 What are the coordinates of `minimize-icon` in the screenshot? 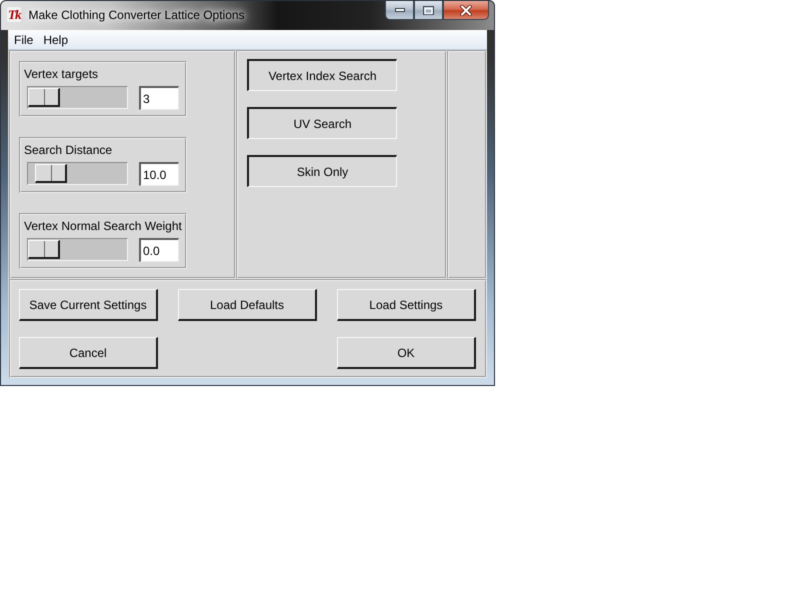 It's located at (399, 10).